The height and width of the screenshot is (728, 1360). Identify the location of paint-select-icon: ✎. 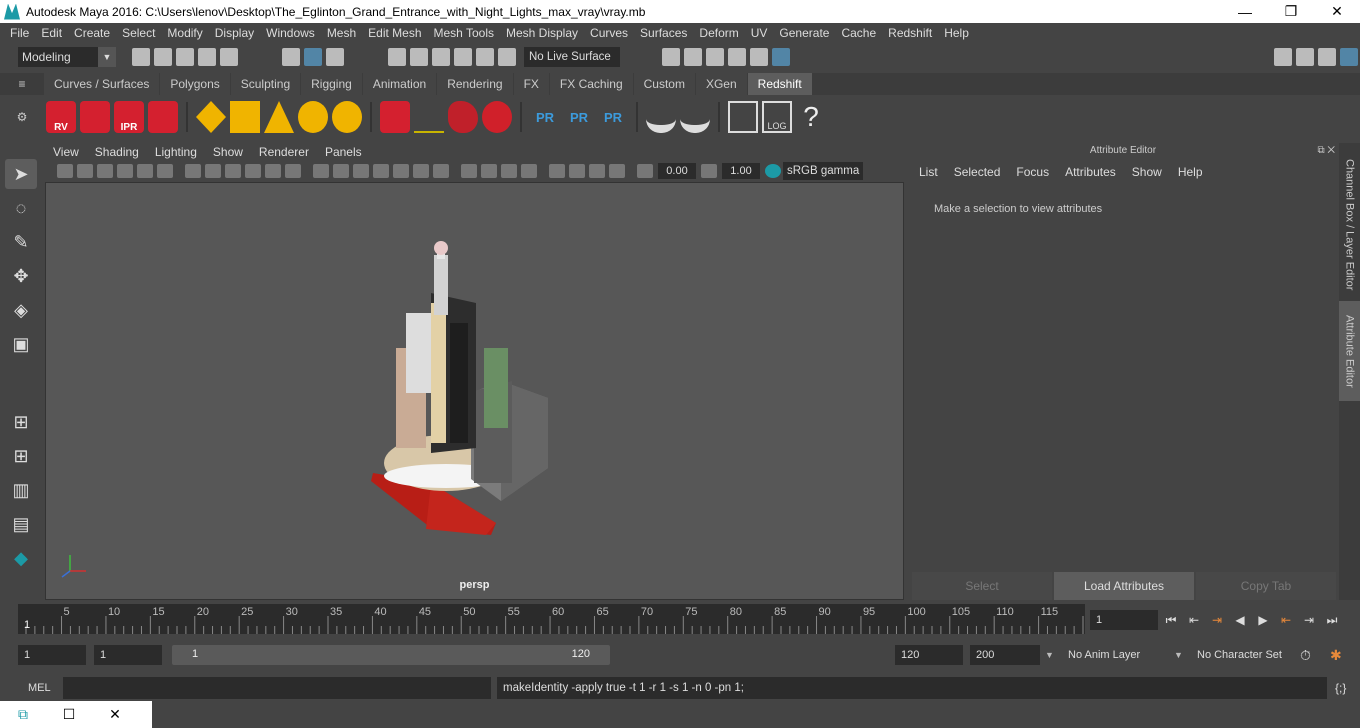
(21, 242).